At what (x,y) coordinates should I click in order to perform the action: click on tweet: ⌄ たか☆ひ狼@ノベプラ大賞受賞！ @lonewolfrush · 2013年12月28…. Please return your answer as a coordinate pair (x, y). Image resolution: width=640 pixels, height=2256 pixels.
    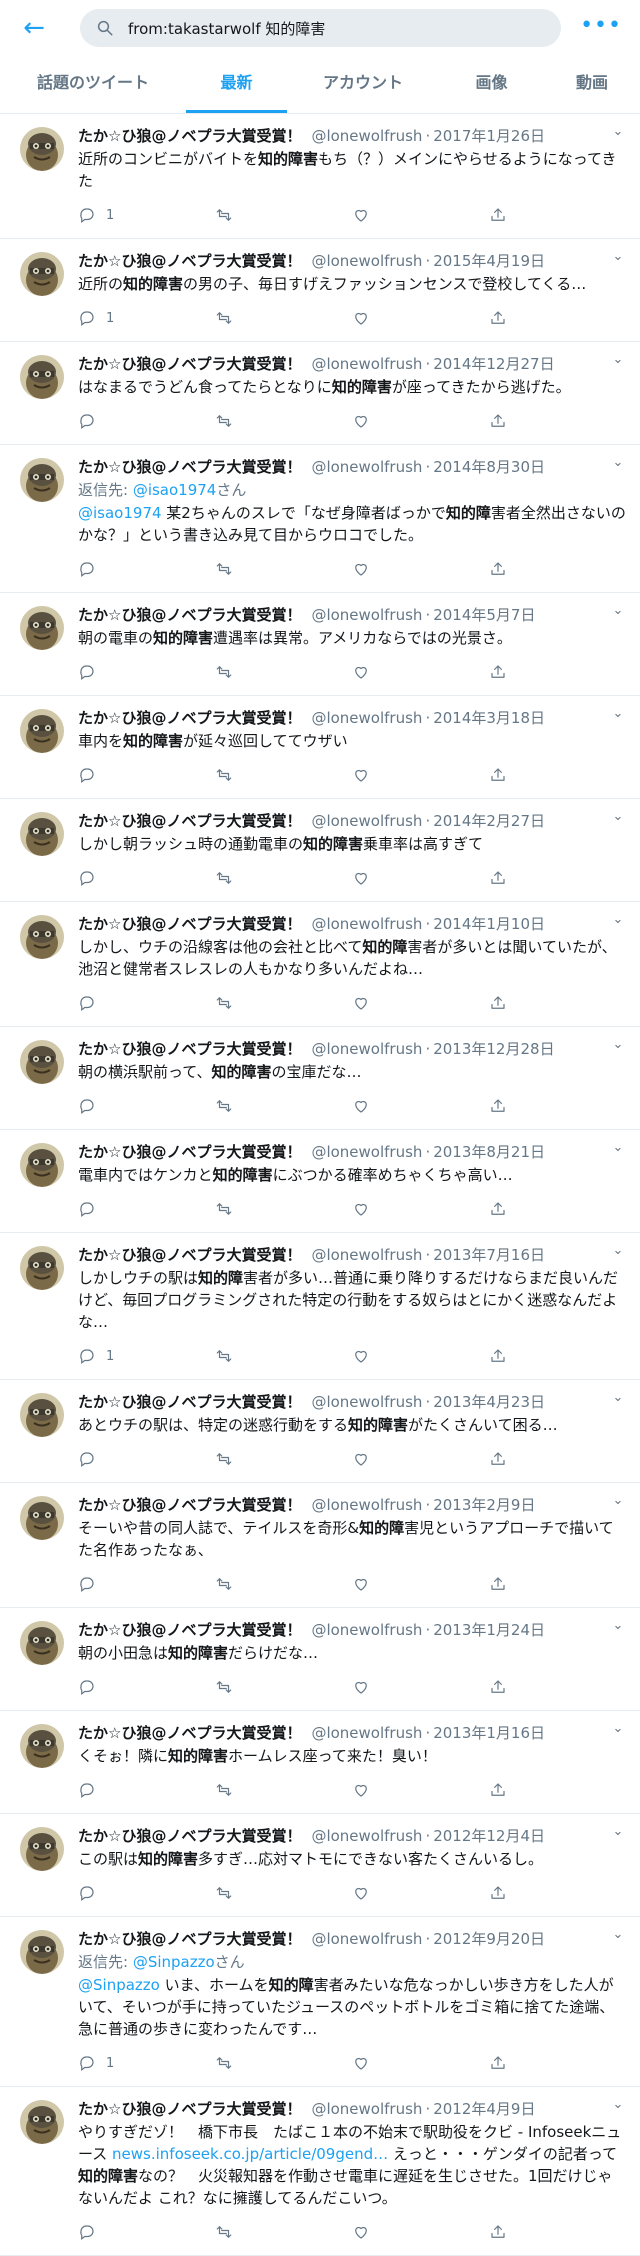
    Looking at the image, I should click on (320, 1078).